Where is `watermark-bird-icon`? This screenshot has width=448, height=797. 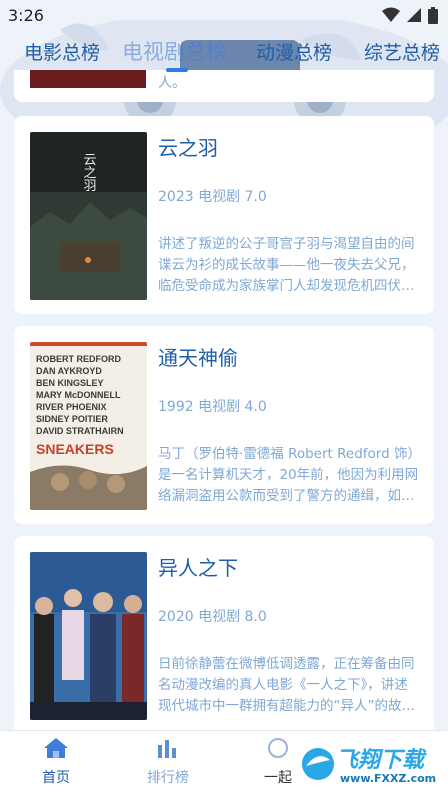
watermark-bird-icon is located at coordinates (318, 764).